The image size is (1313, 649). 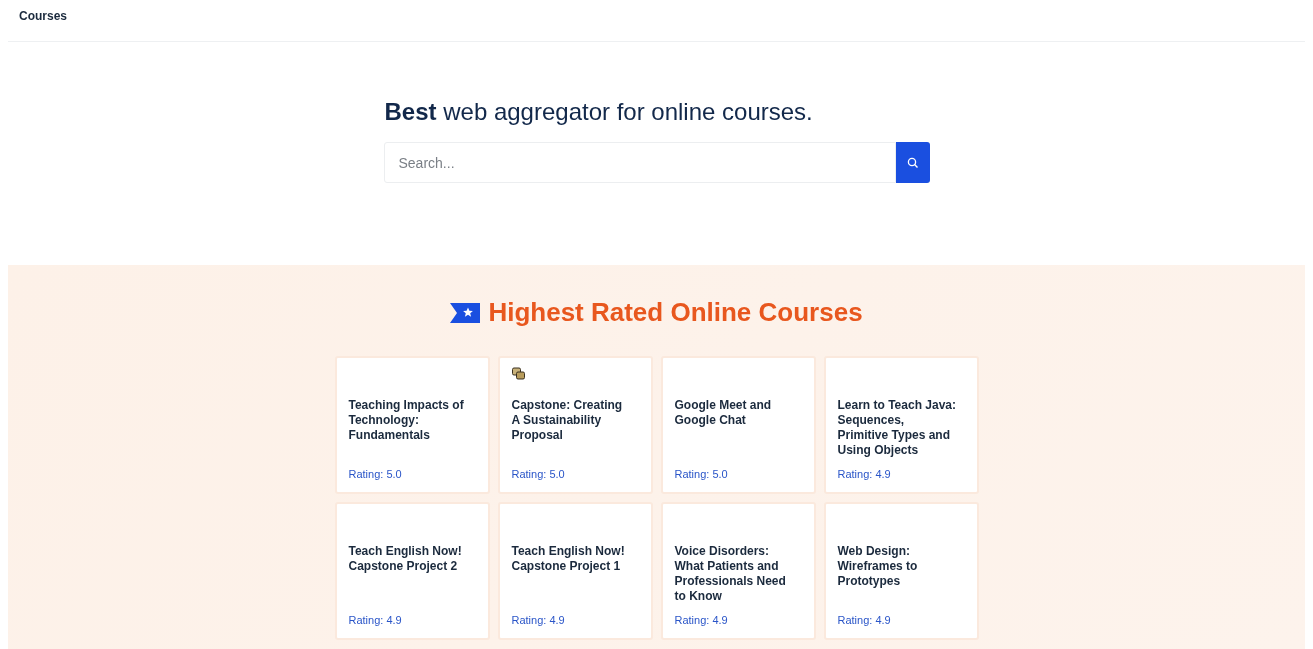 What do you see at coordinates (878, 567) in the screenshot?
I see `course-title: Web Design: Wireframes to Prototypes` at bounding box center [878, 567].